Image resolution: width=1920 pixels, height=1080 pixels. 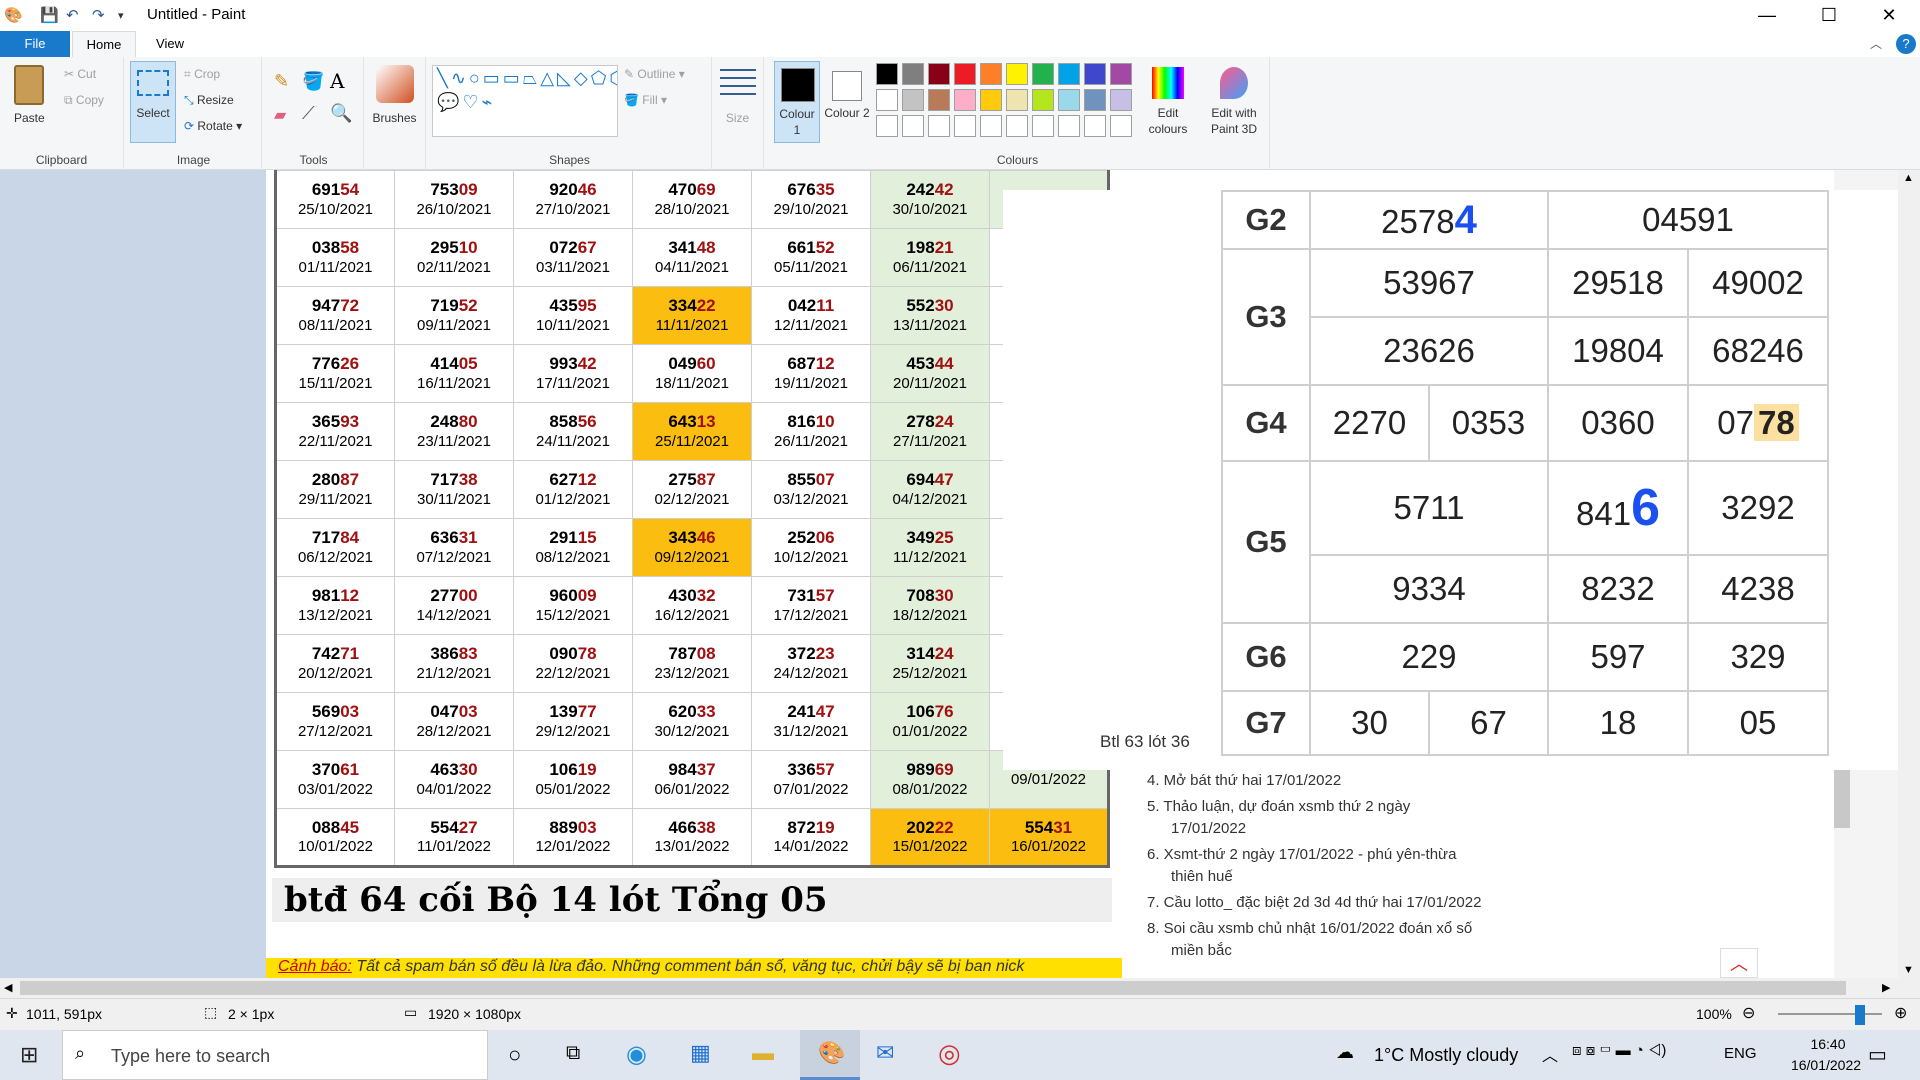 I want to click on language-indicator: ENG, so click(x=1740, y=1053).